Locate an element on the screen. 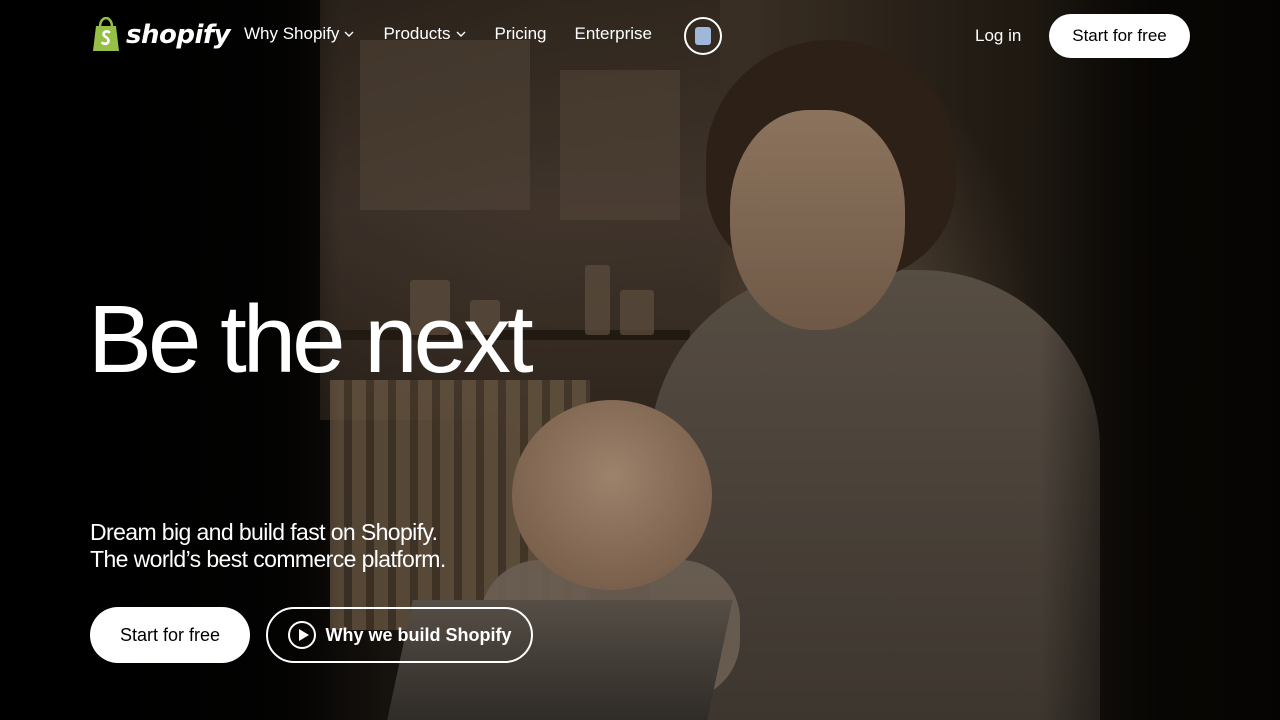 This screenshot has width=1280, height=720. hero-subline-1: Dream big and build fast on Shopify. is located at coordinates (264, 532).